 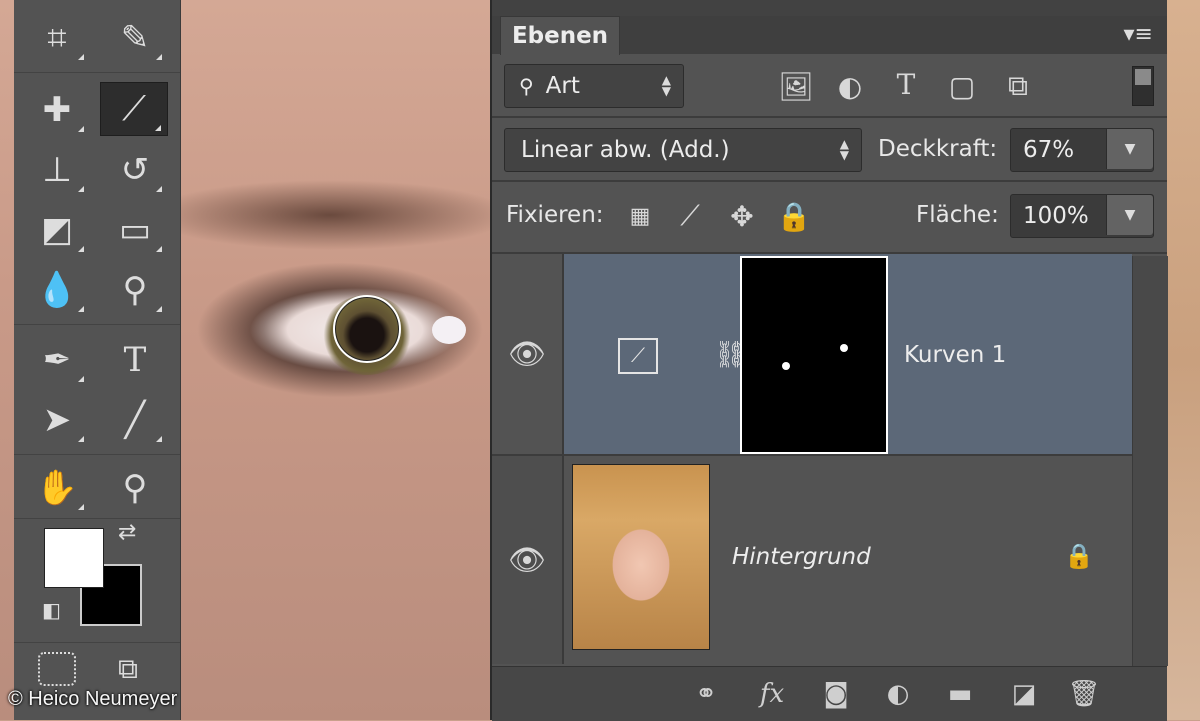 I want to click on panel-header-bar, so click(x=829, y=8).